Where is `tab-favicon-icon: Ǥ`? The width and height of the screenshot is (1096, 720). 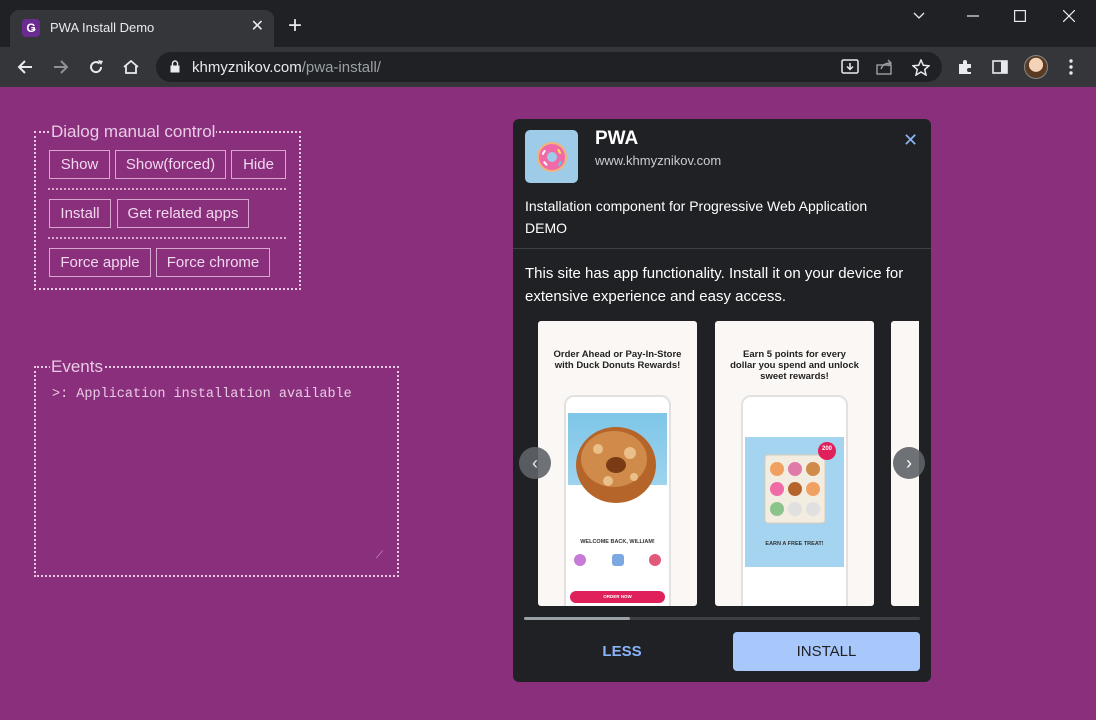 tab-favicon-icon: Ǥ is located at coordinates (31, 28).